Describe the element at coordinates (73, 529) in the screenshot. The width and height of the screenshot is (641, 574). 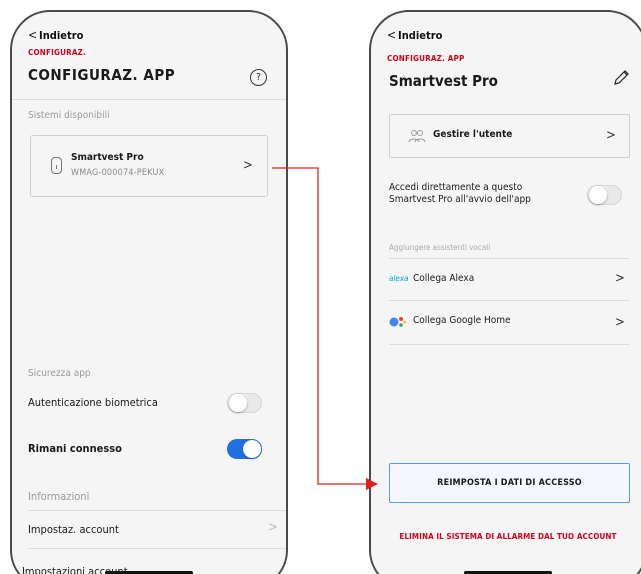
I see `account-settings-row: Impostaz. account` at that location.